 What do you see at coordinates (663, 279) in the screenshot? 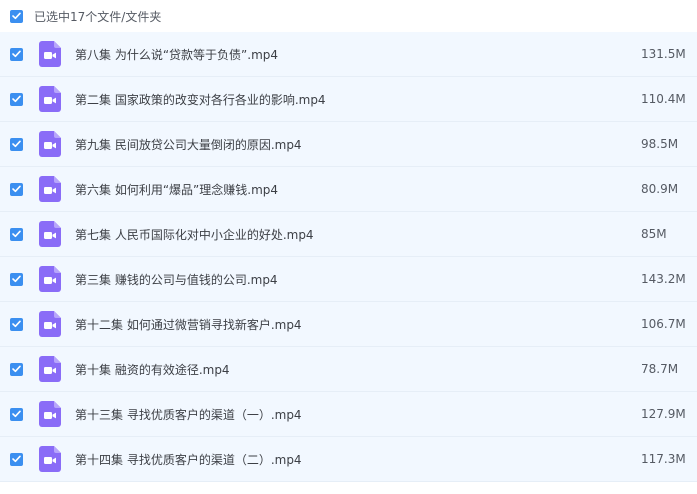
I see `file-size: 143.2M` at bounding box center [663, 279].